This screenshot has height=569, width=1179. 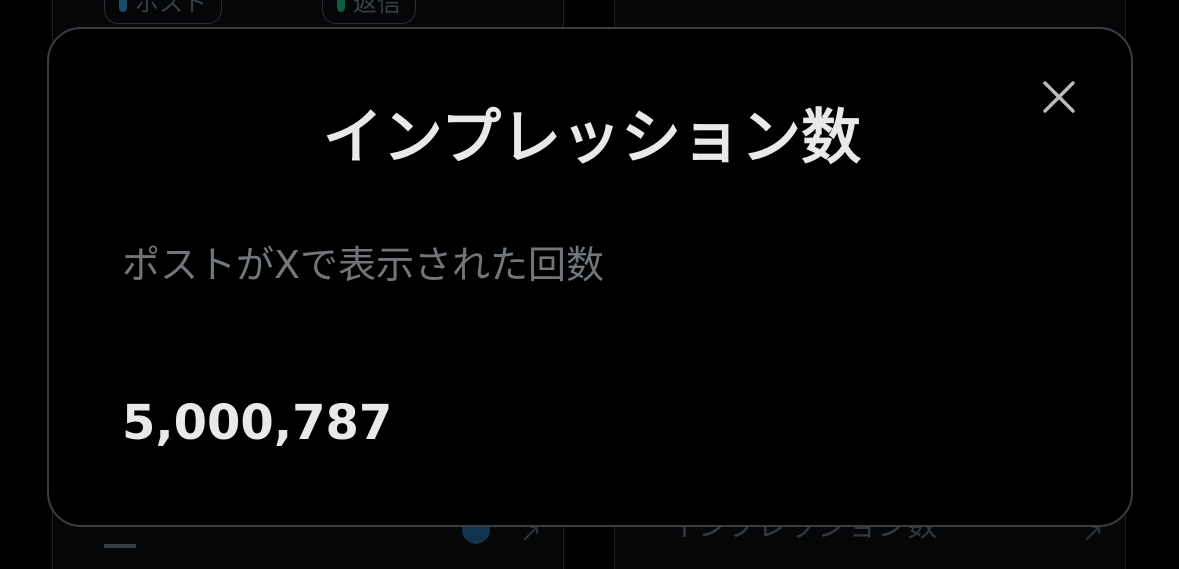 What do you see at coordinates (592, 138) in the screenshot?
I see `dialog-title: インプレッション数` at bounding box center [592, 138].